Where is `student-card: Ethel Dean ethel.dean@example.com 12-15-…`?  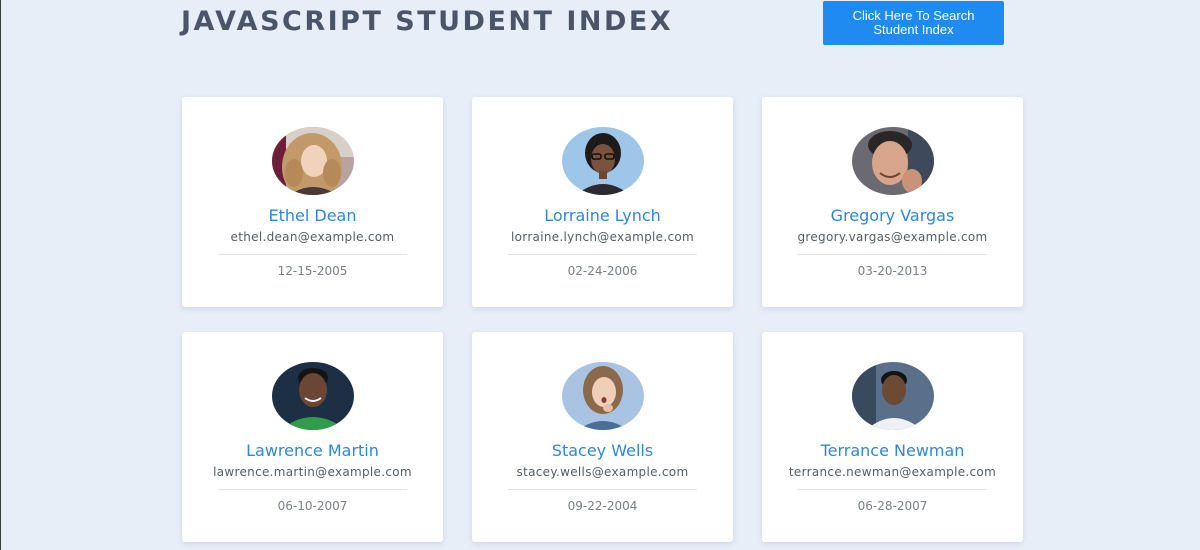
student-card: Ethel Dean ethel.dean@example.com 12-15-… is located at coordinates (312, 202).